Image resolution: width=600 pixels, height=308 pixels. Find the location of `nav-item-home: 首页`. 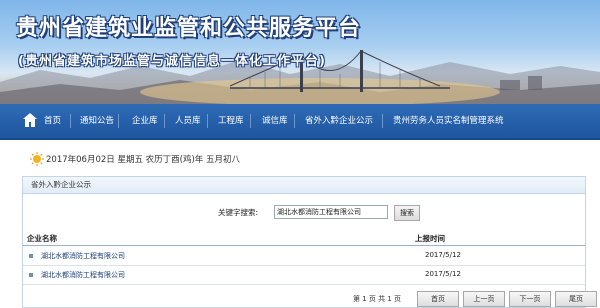

nav-item-home: 首页 is located at coordinates (52, 120).